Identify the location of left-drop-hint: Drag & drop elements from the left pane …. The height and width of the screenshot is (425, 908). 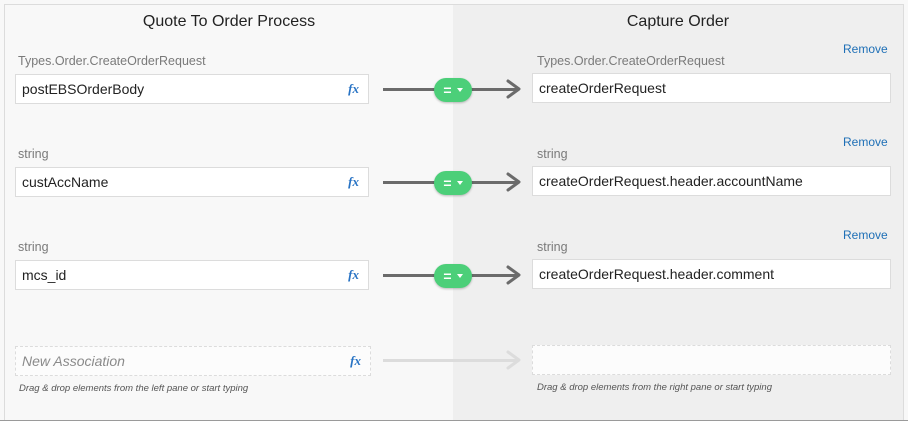
(134, 388).